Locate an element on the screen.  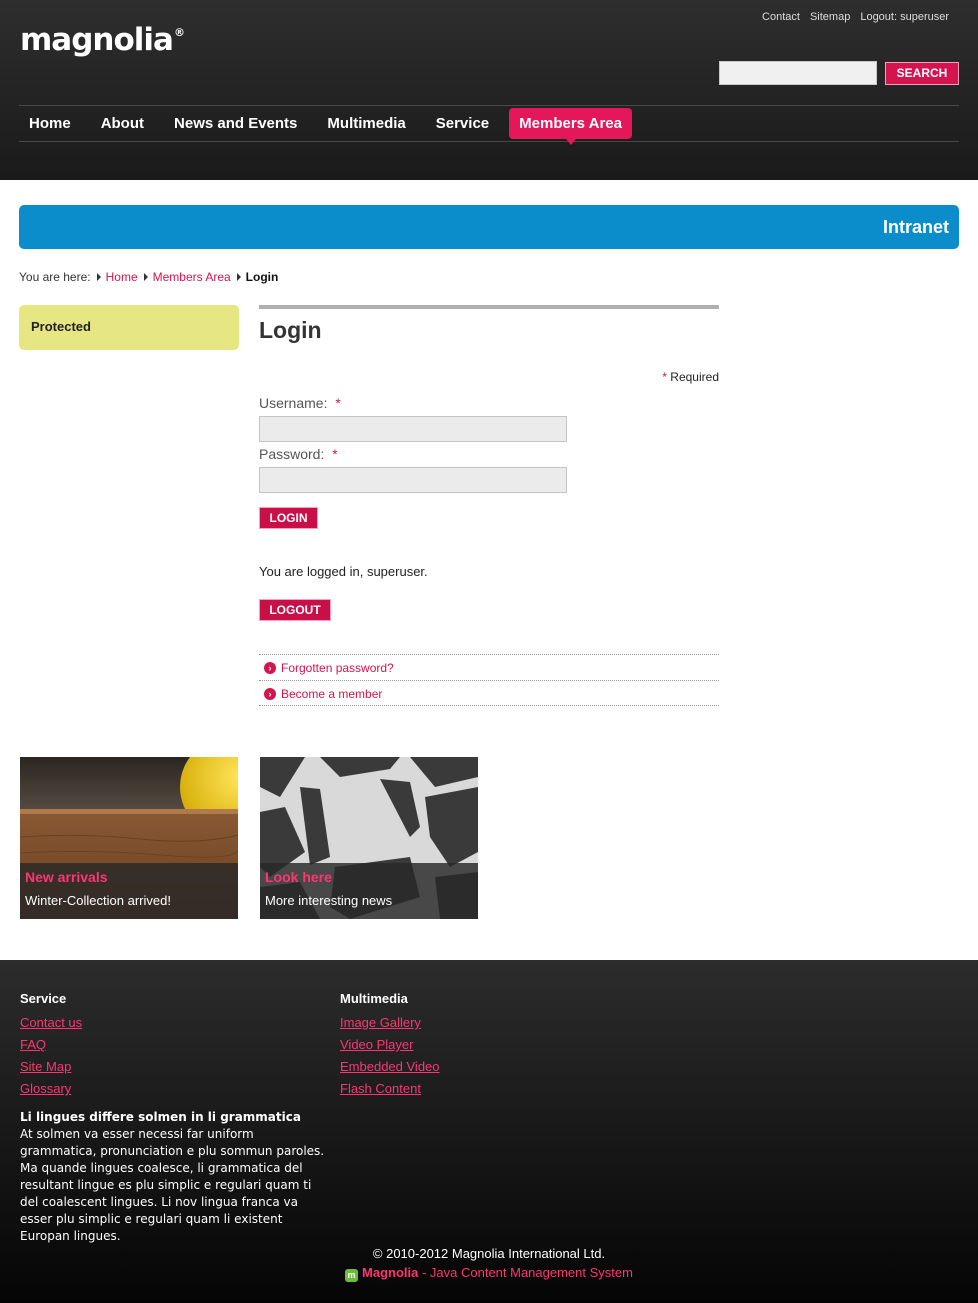
forgotten-password-label: Forgotten password? is located at coordinates (337, 667).